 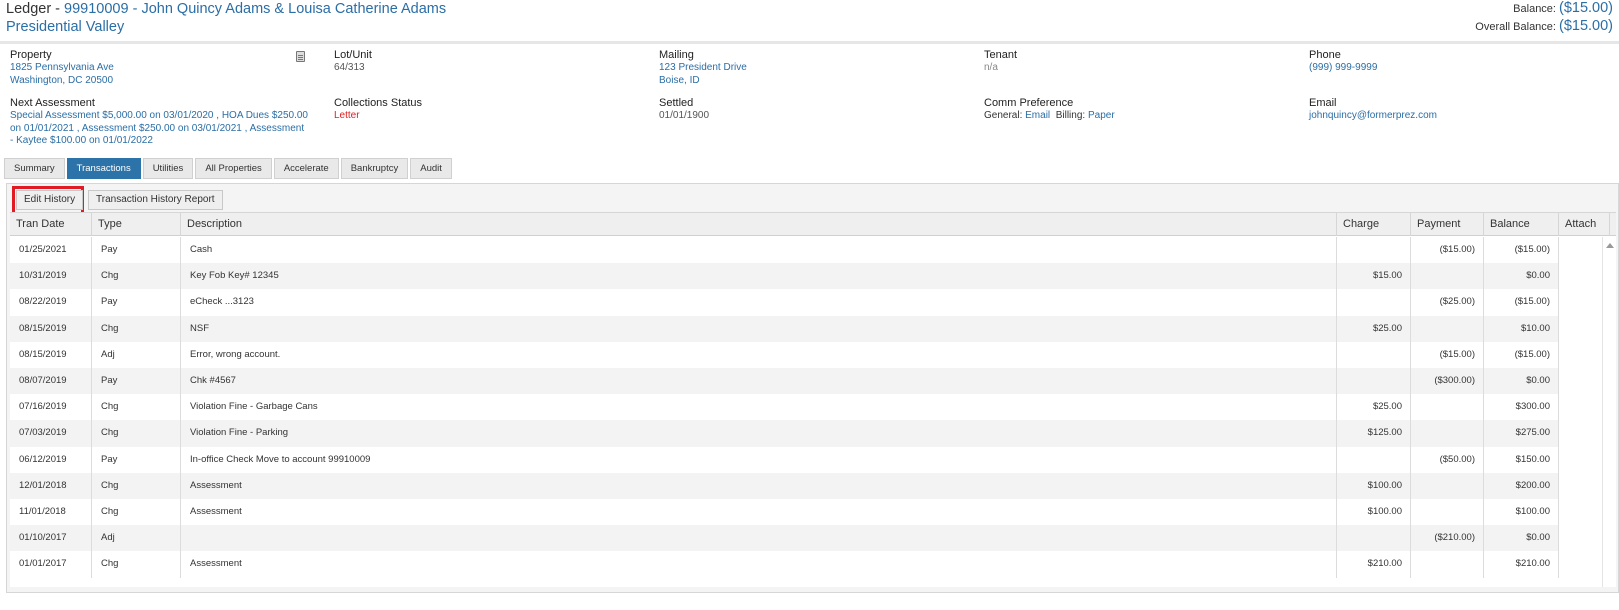 What do you see at coordinates (51, 224) in the screenshot?
I see `col-tran-date: Tran Date` at bounding box center [51, 224].